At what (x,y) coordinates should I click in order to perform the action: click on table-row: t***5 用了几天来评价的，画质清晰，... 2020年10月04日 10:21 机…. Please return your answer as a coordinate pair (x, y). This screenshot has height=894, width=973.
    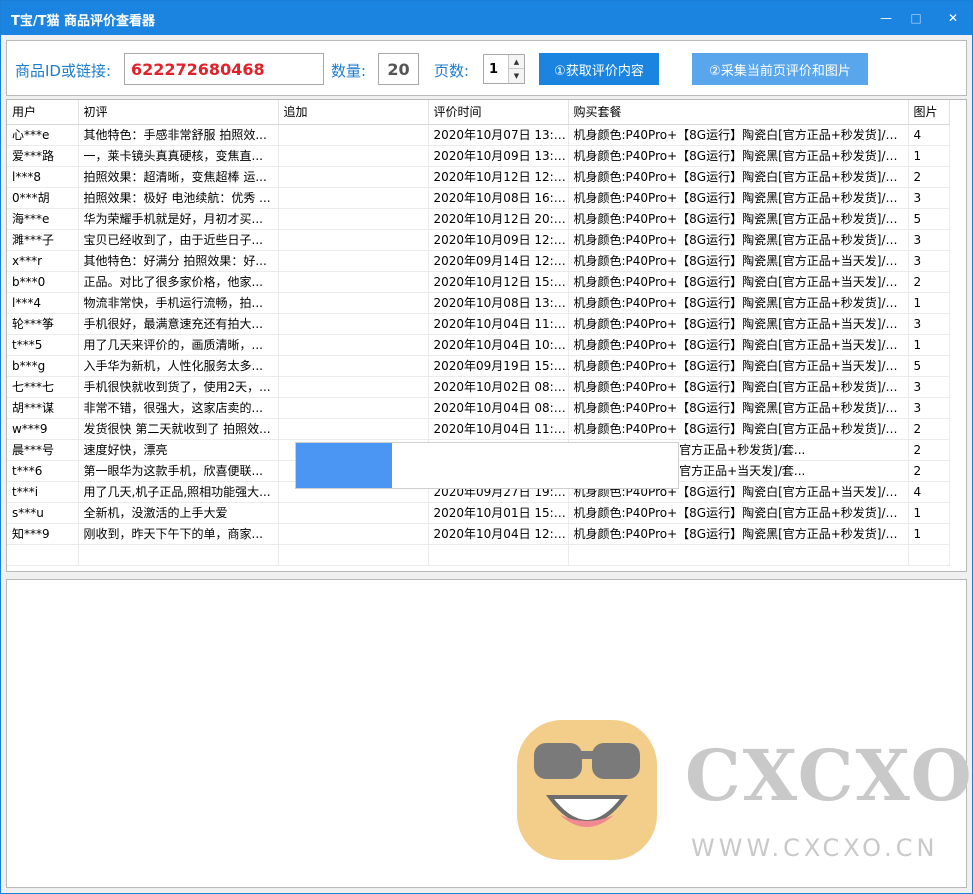
    Looking at the image, I should click on (478, 345).